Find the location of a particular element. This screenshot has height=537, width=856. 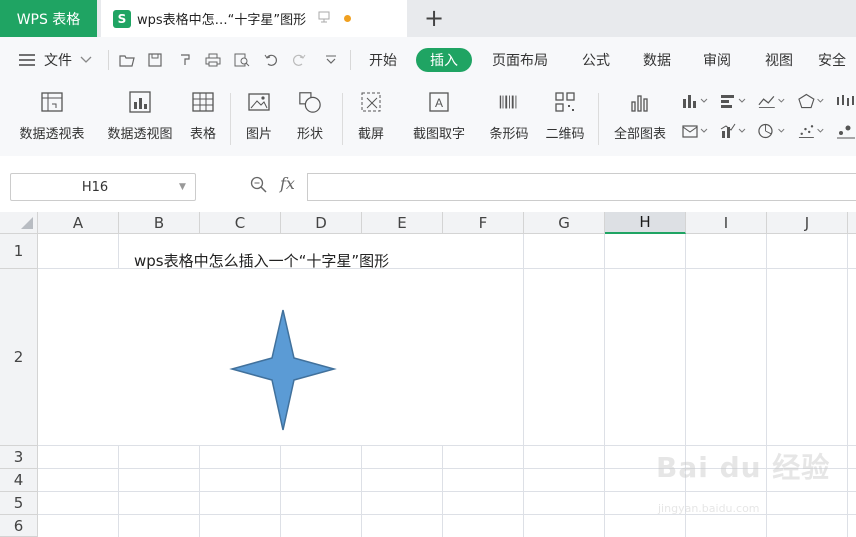

spreadsheet-file-icon: S is located at coordinates (122, 18).